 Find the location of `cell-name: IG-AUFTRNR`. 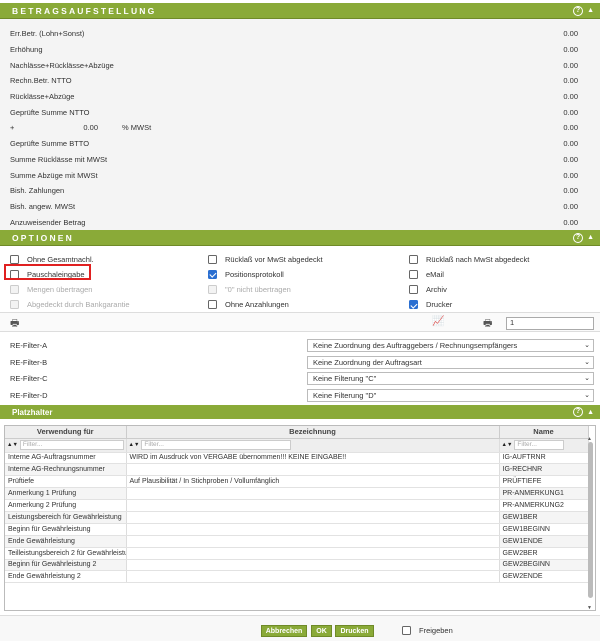

cell-name: IG-AUFTRNR is located at coordinates (544, 458).